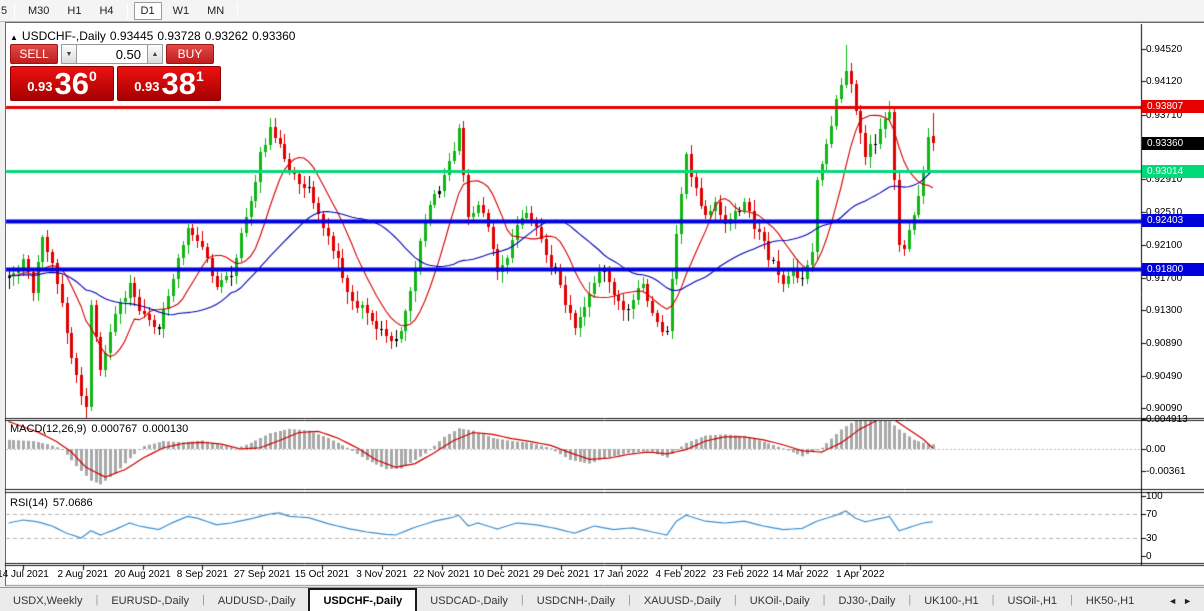 The height and width of the screenshot is (611, 1204). What do you see at coordinates (165, 429) in the screenshot?
I see `macd-signal-value: 0.000130` at bounding box center [165, 429].